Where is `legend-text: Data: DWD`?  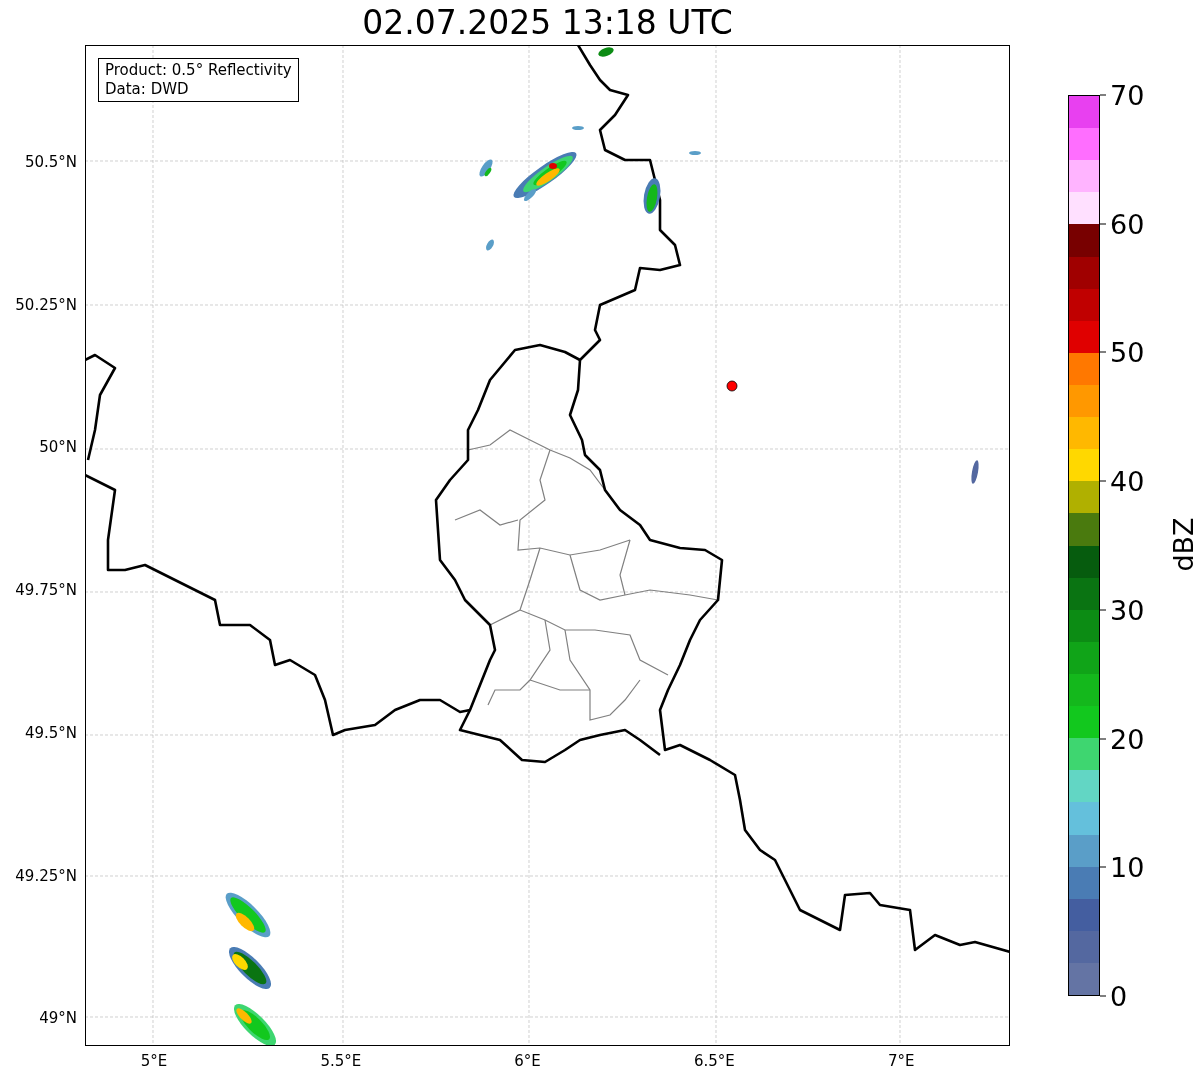
legend-text: Data: DWD is located at coordinates (147, 89).